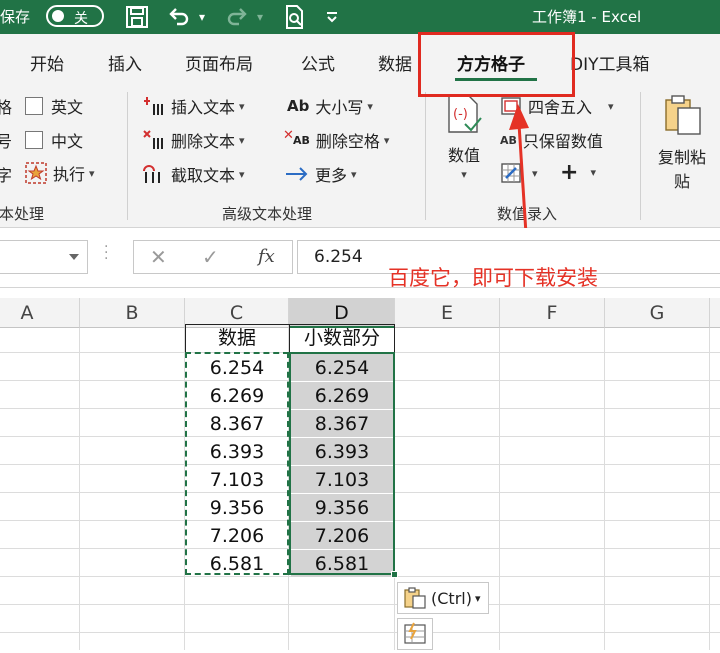  I want to click on confirm-icon: ✓, so click(210, 257).